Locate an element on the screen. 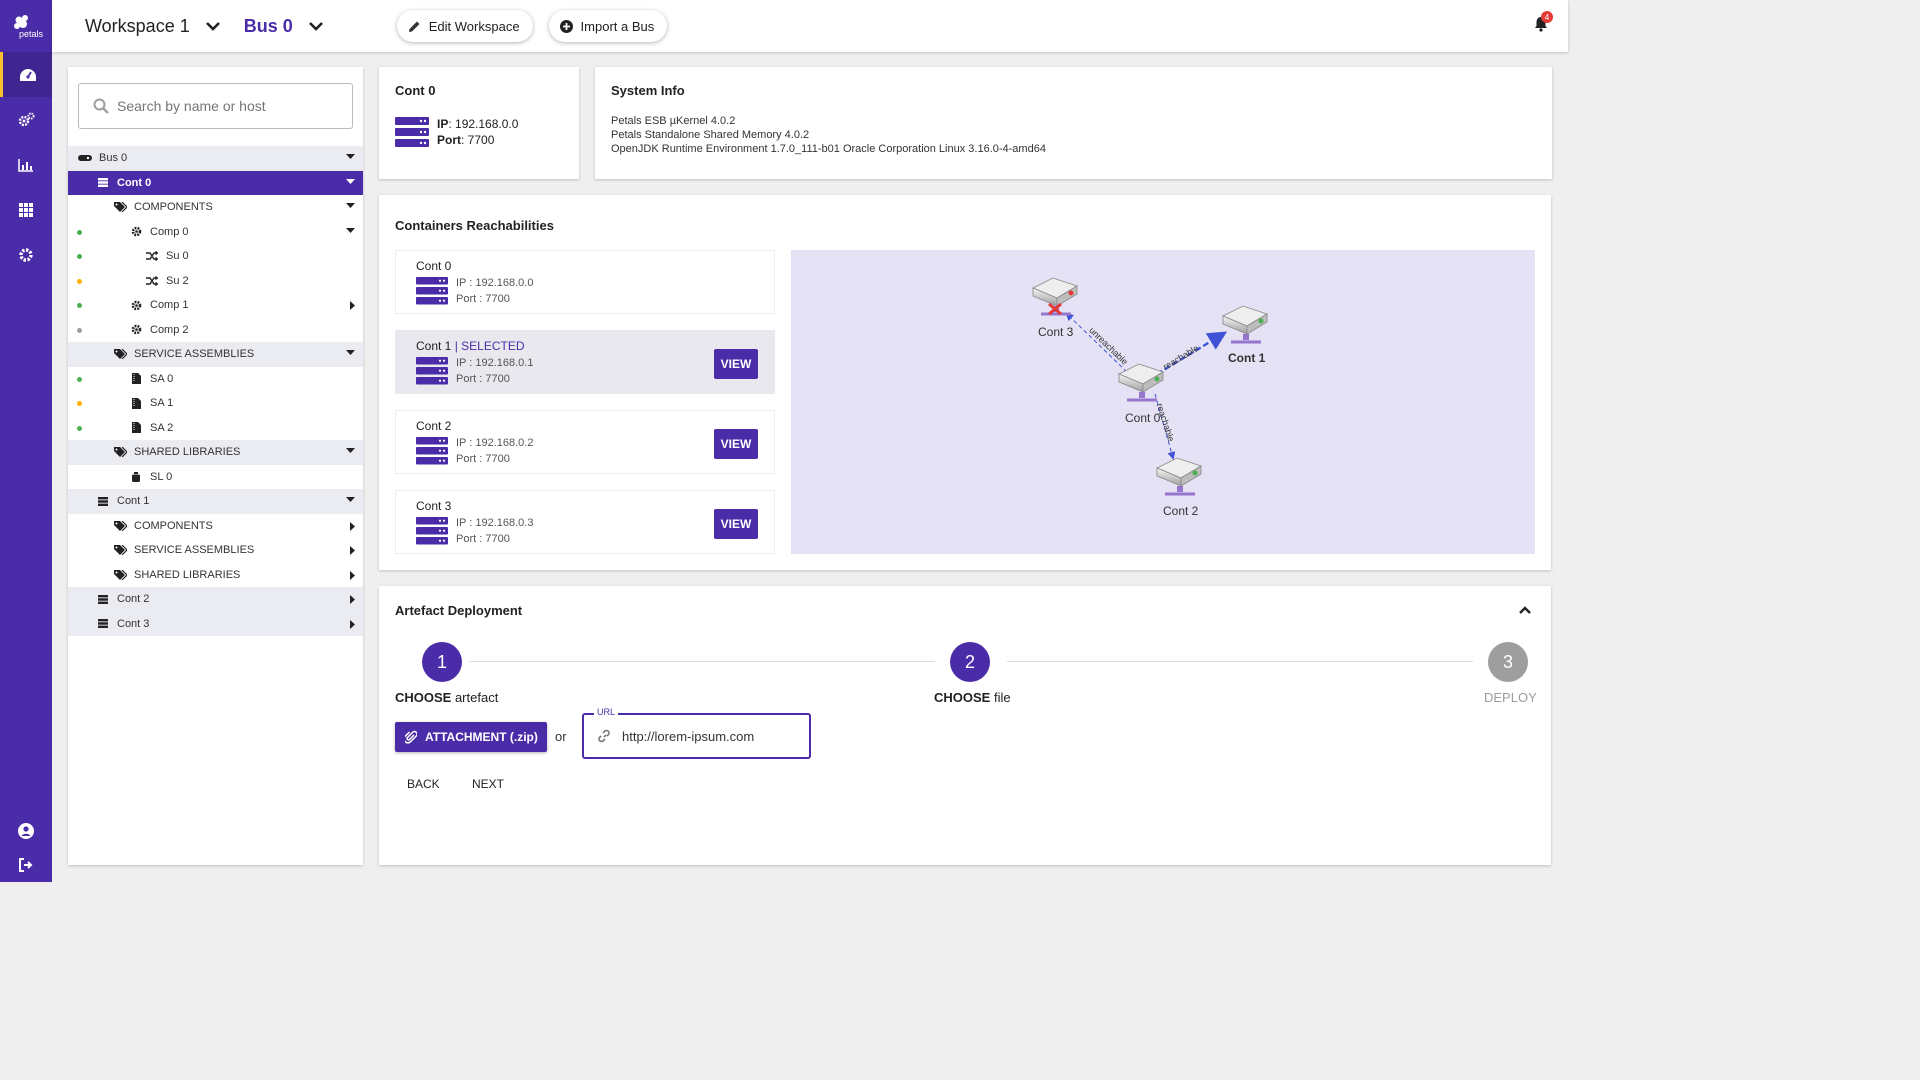  tree-item-cont-2: Cont 2 is located at coordinates (215, 599).